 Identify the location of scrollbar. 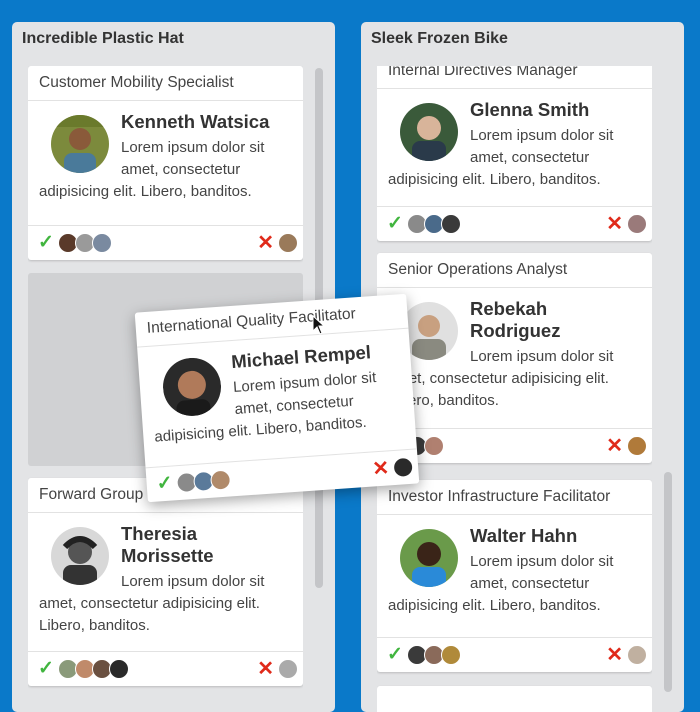
(668, 387).